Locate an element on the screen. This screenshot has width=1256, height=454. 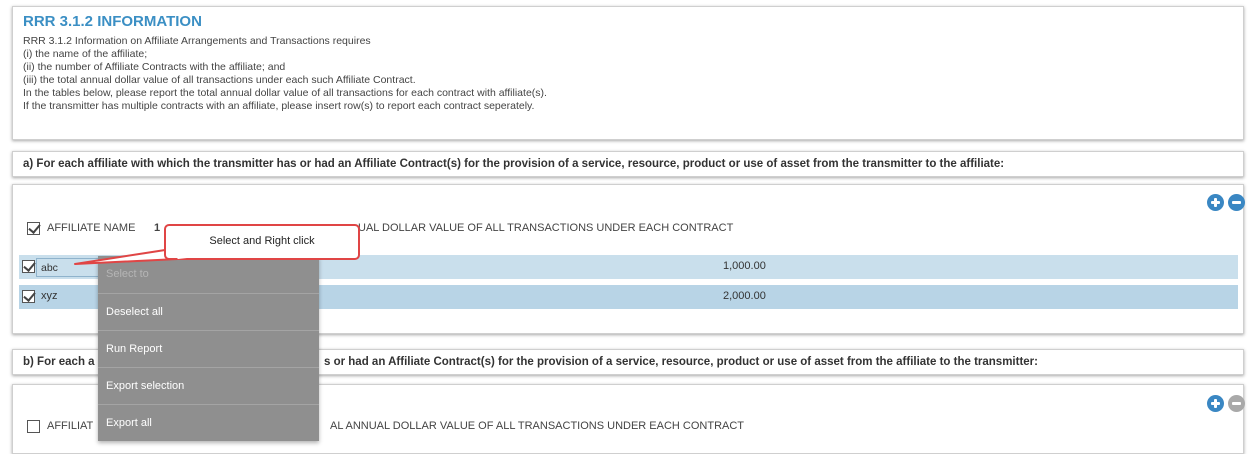
callout-pointer is located at coordinates (136, 256).